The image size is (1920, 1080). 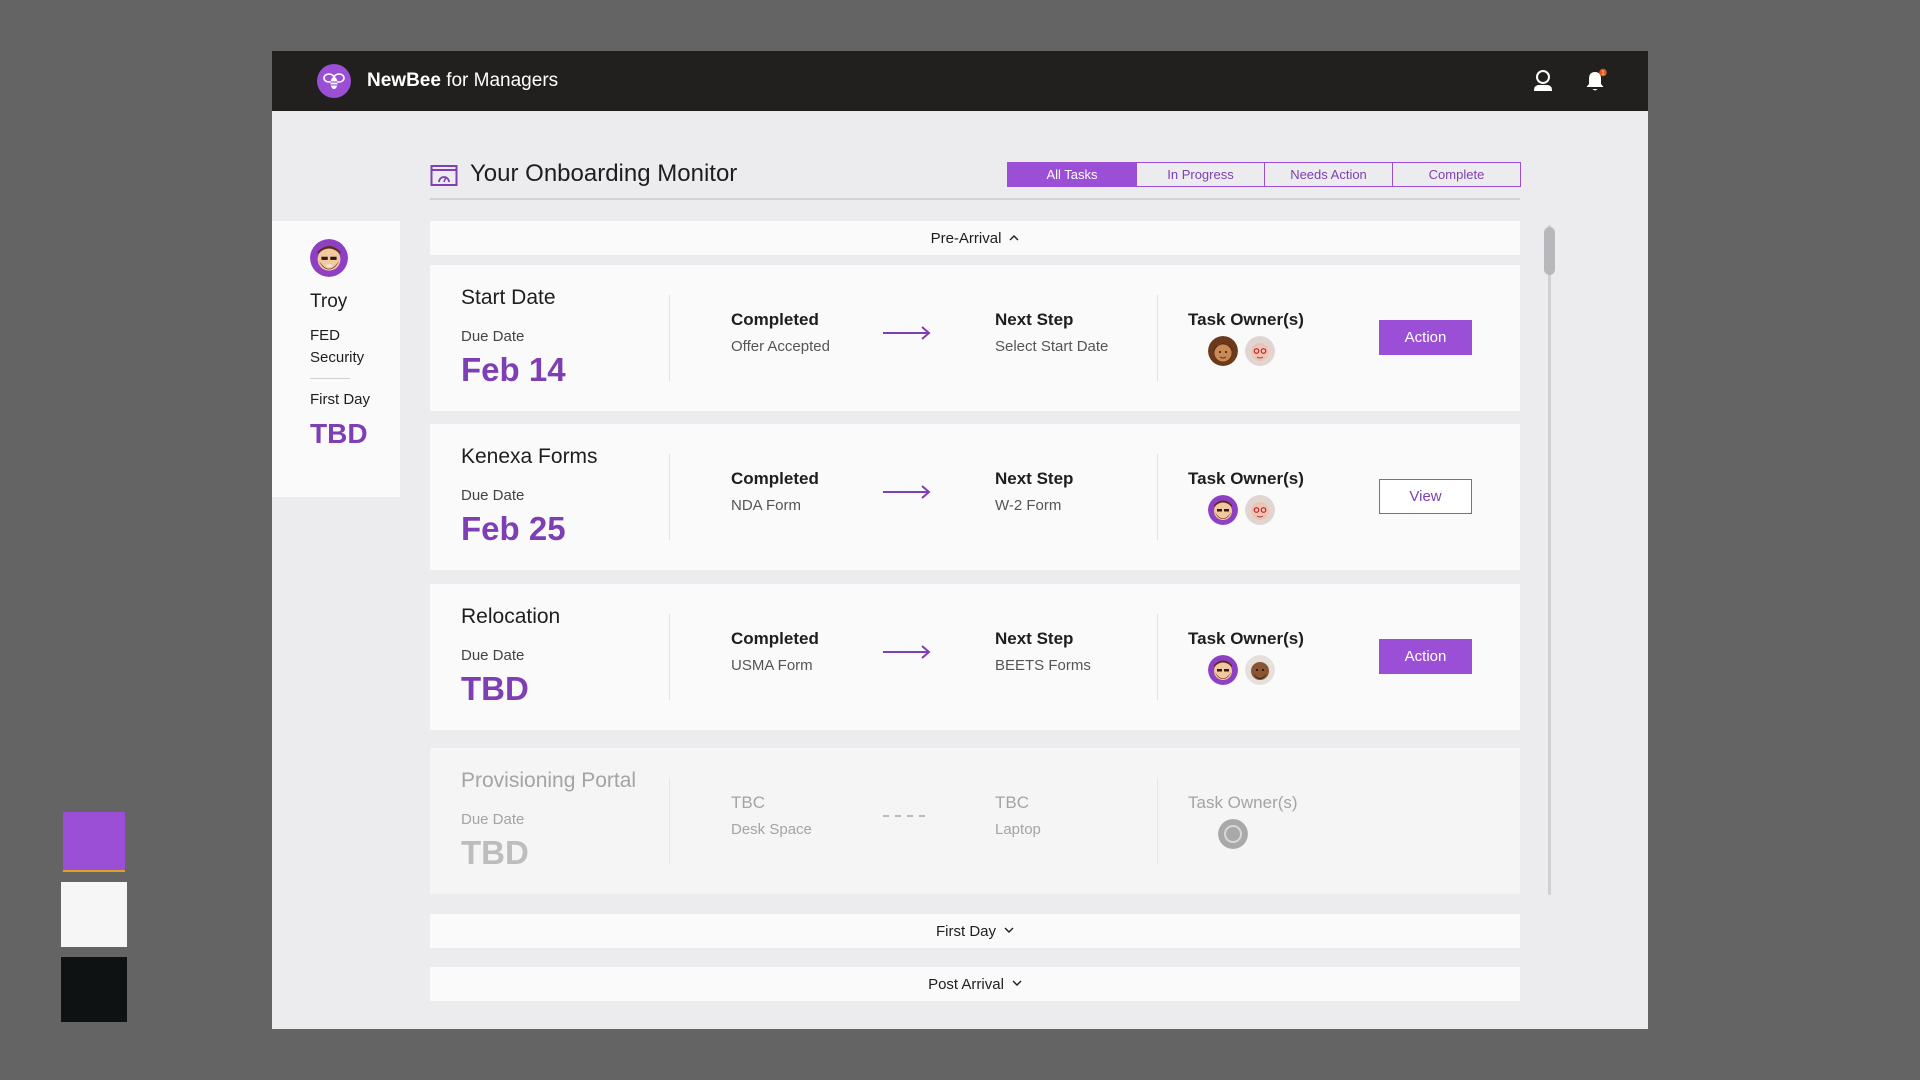 I want to click on employee-name: Troy, so click(x=329, y=301).